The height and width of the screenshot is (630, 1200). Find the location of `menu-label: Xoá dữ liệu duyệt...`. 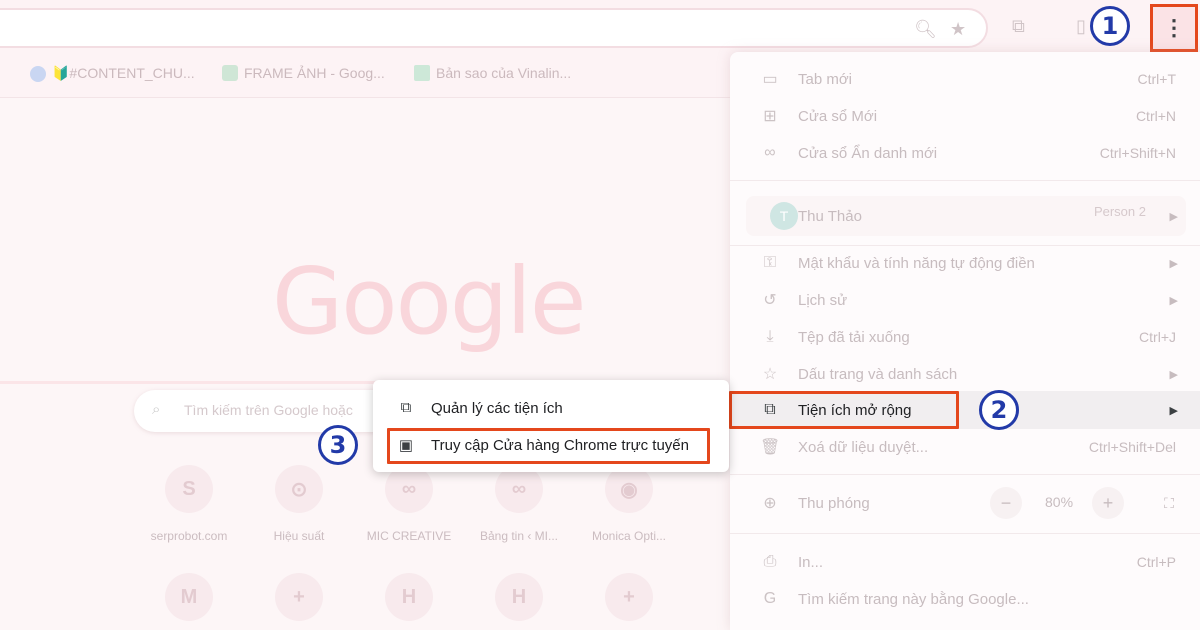

menu-label: Xoá dữ liệu duyệt... is located at coordinates (863, 447).